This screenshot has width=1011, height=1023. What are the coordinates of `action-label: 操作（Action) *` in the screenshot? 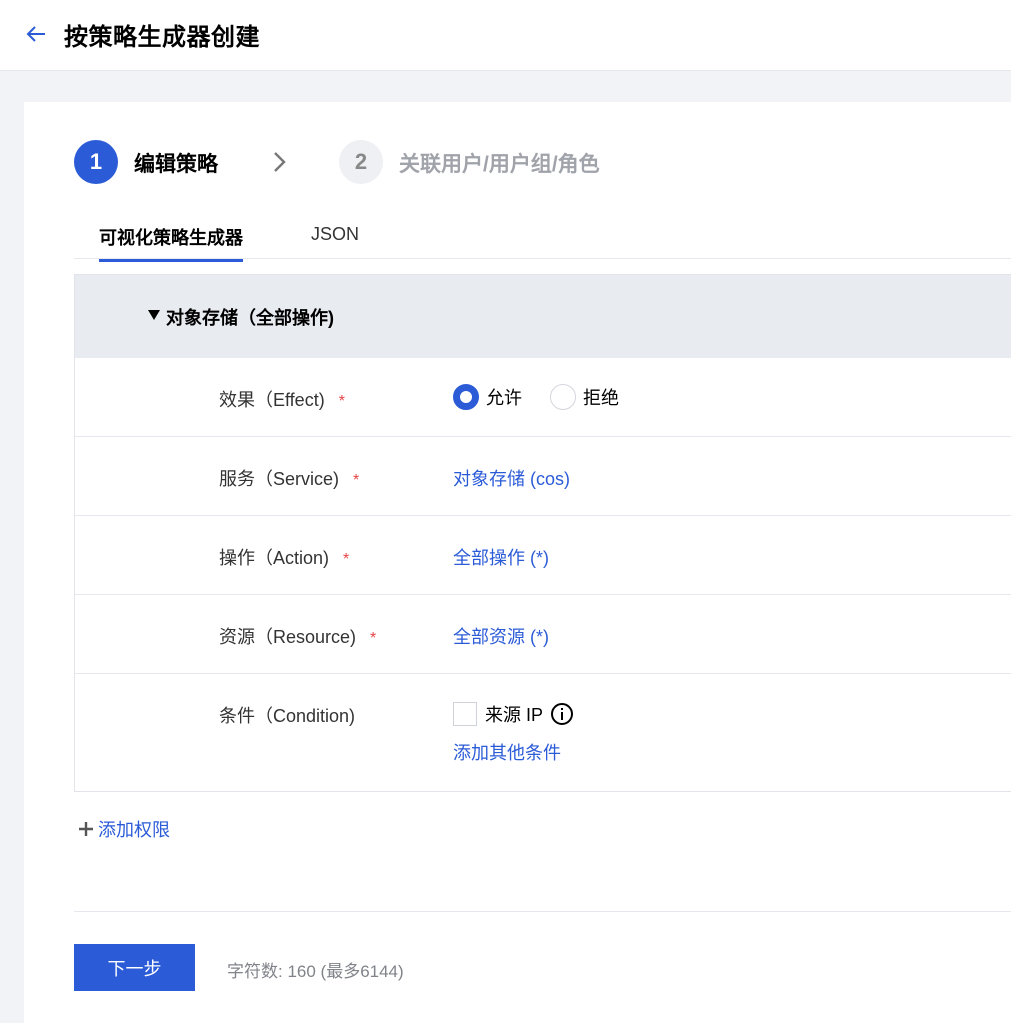 It's located at (284, 558).